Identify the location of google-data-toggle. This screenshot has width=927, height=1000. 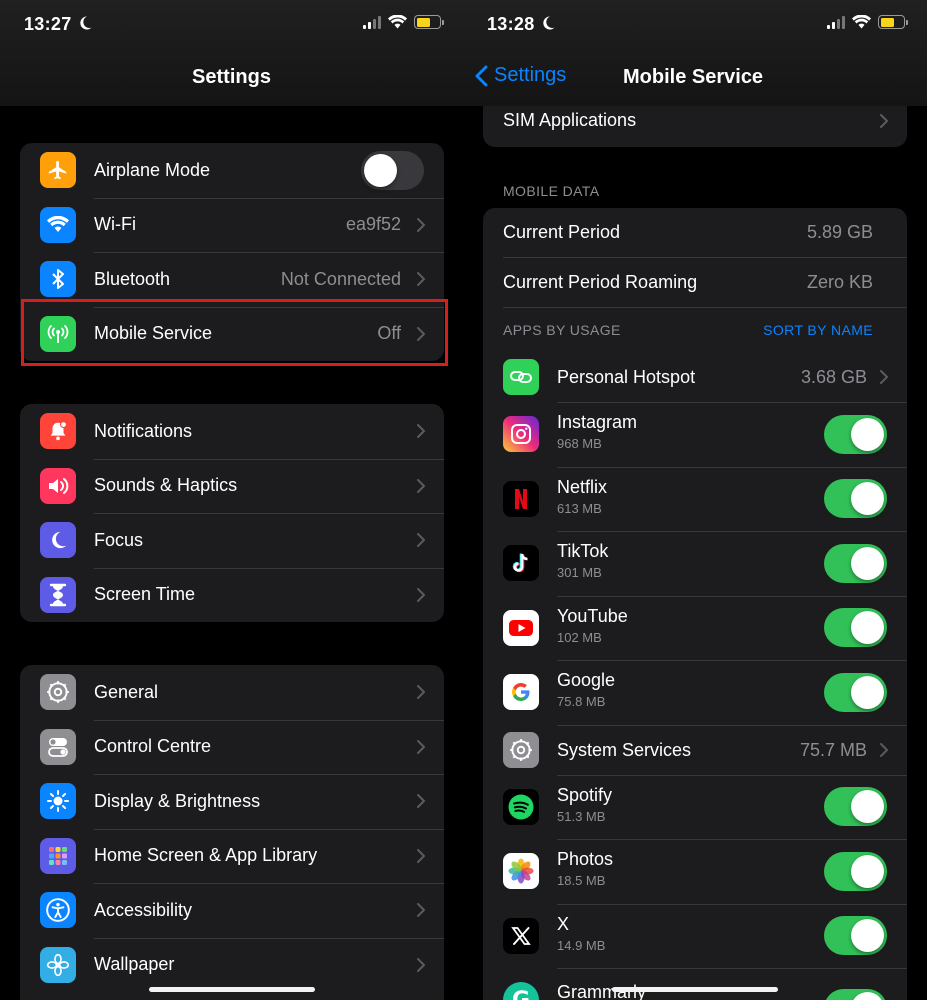
(855, 692).